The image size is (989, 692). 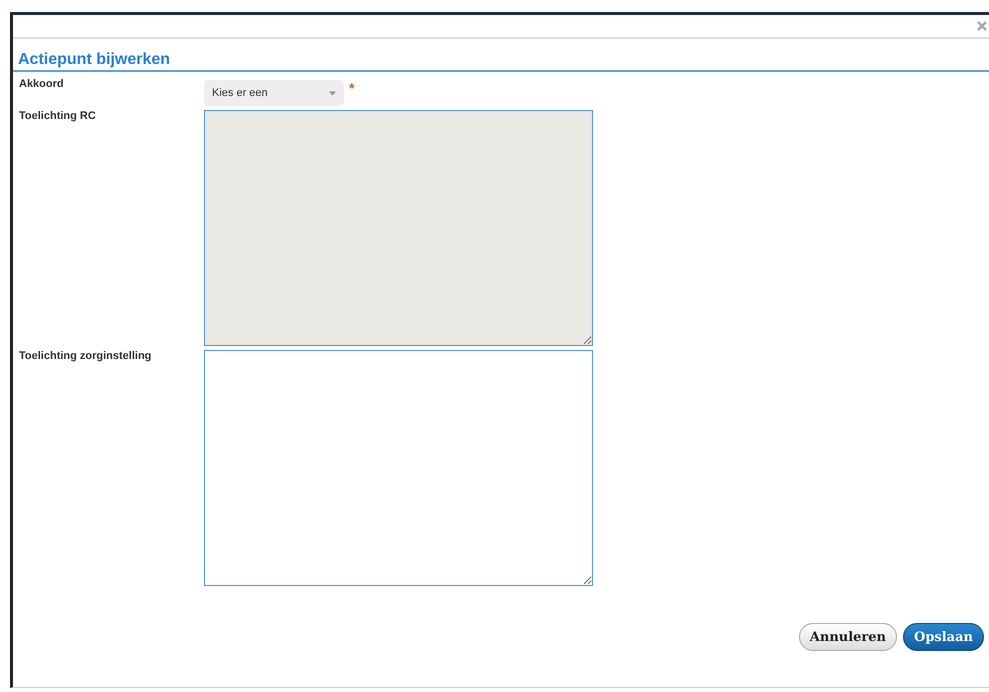 What do you see at coordinates (332, 93) in the screenshot?
I see `caret-icon` at bounding box center [332, 93].